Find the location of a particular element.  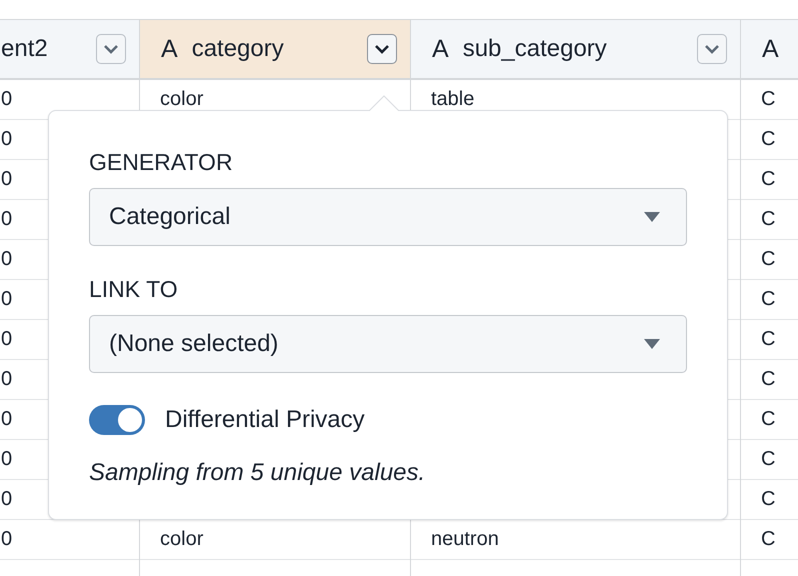

column-header: A is located at coordinates (769, 49).